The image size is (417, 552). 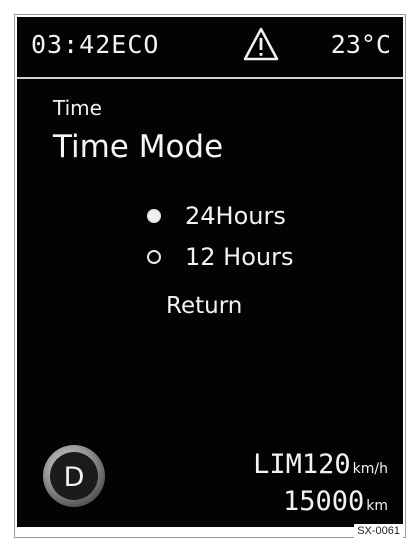 I want to click on option-12-hours: 12 Hours, so click(x=220, y=257).